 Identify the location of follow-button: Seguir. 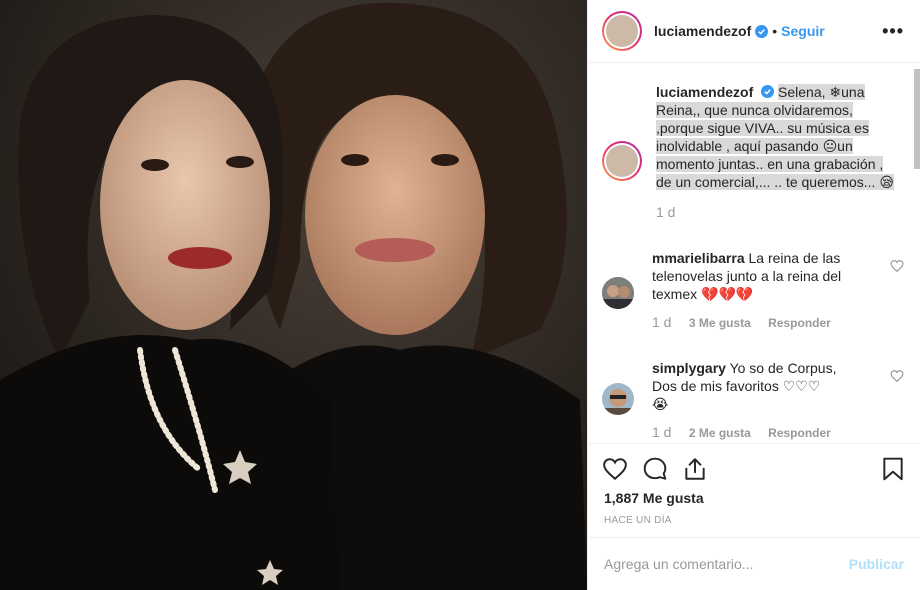
(803, 31).